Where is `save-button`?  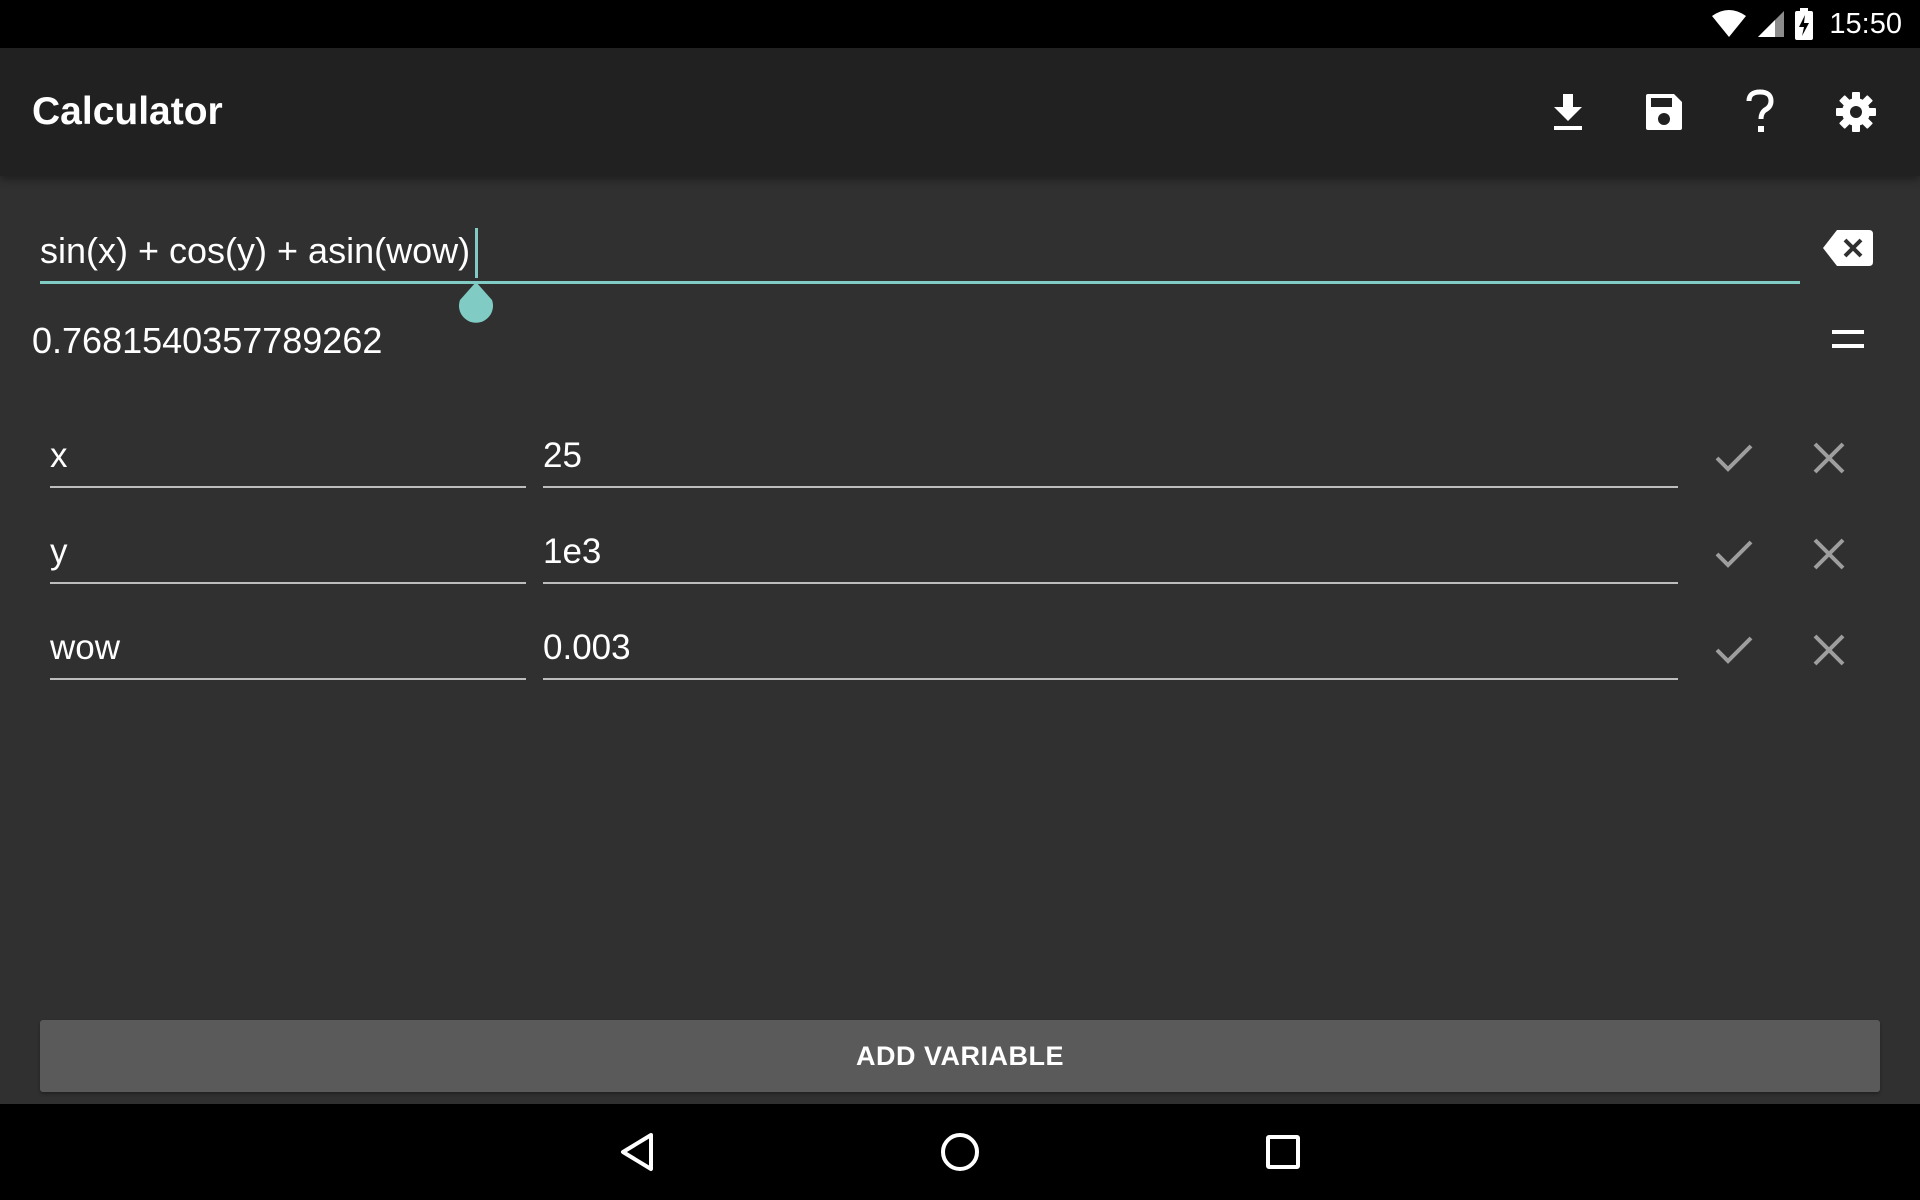
save-button is located at coordinates (1664, 112).